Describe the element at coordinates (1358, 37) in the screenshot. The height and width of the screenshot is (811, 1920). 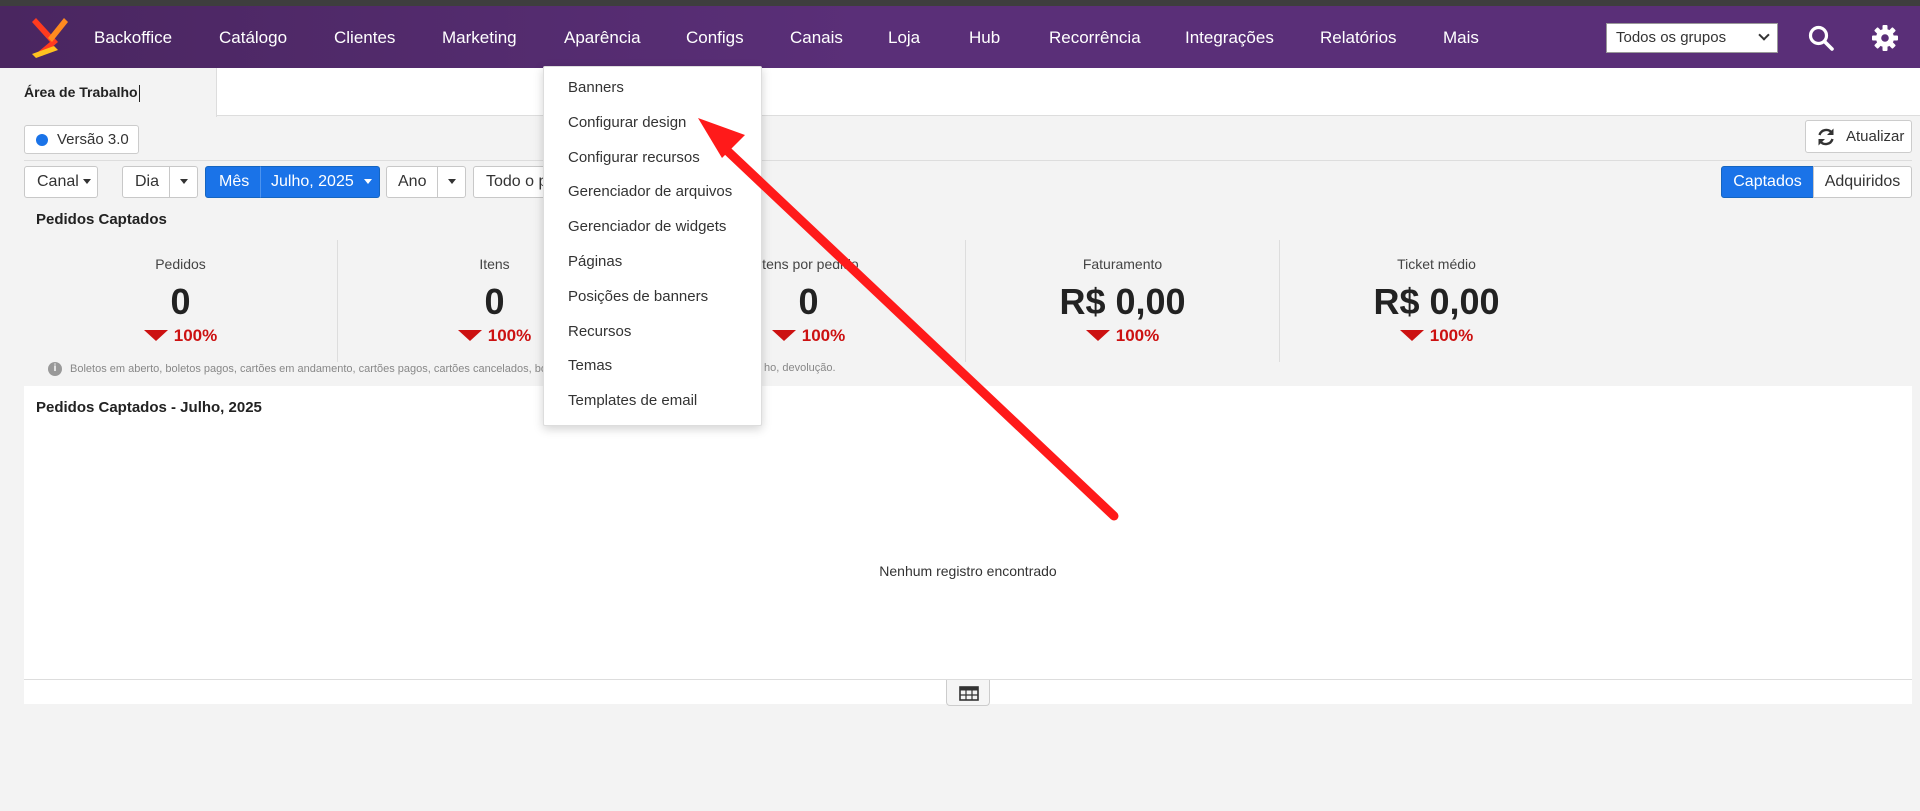
I see `nav-relatorios: Relatórios` at that location.